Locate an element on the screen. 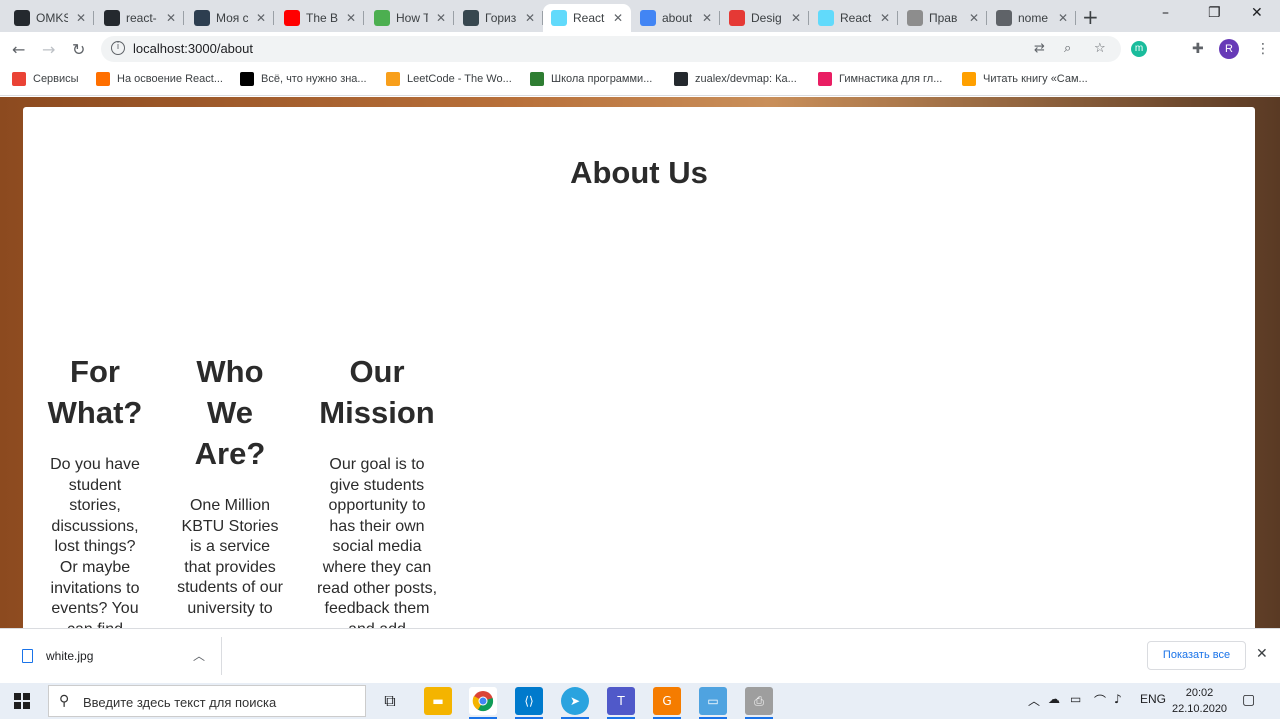 The width and height of the screenshot is (1280, 719). browser-tab: Гориз ✕ is located at coordinates (499, 18).